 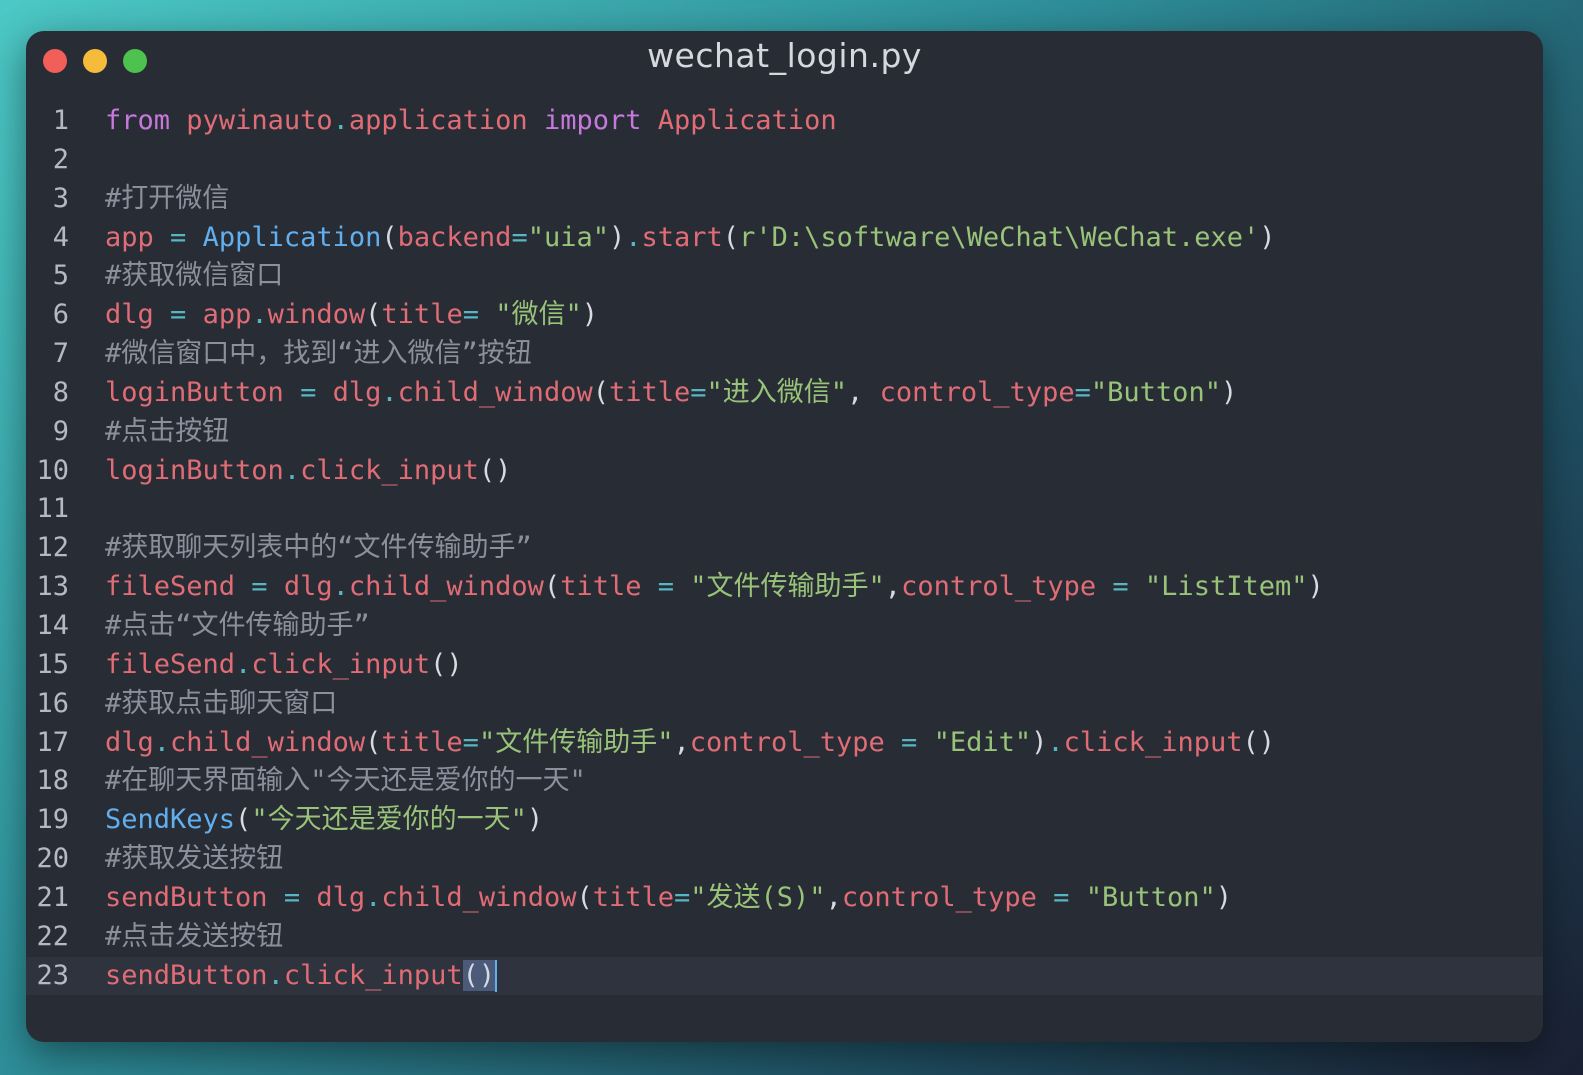 I want to click on code-token: pywinauto, so click(x=259, y=120).